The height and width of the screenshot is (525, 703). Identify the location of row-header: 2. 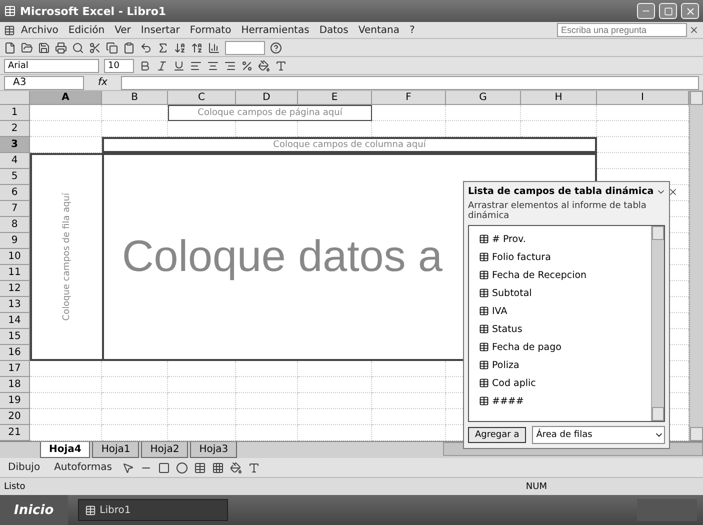
(15, 129).